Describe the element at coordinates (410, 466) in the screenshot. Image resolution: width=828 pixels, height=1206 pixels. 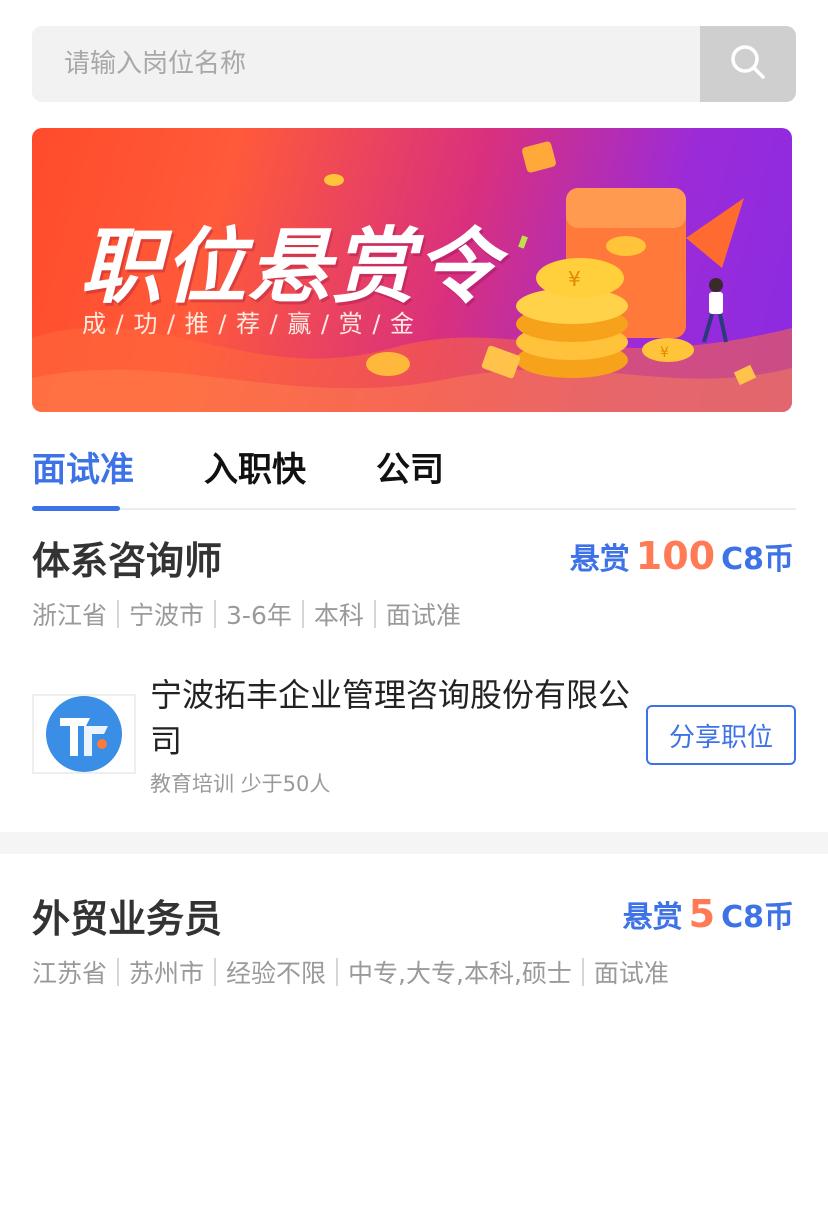
I see `tab-company: 公司` at that location.